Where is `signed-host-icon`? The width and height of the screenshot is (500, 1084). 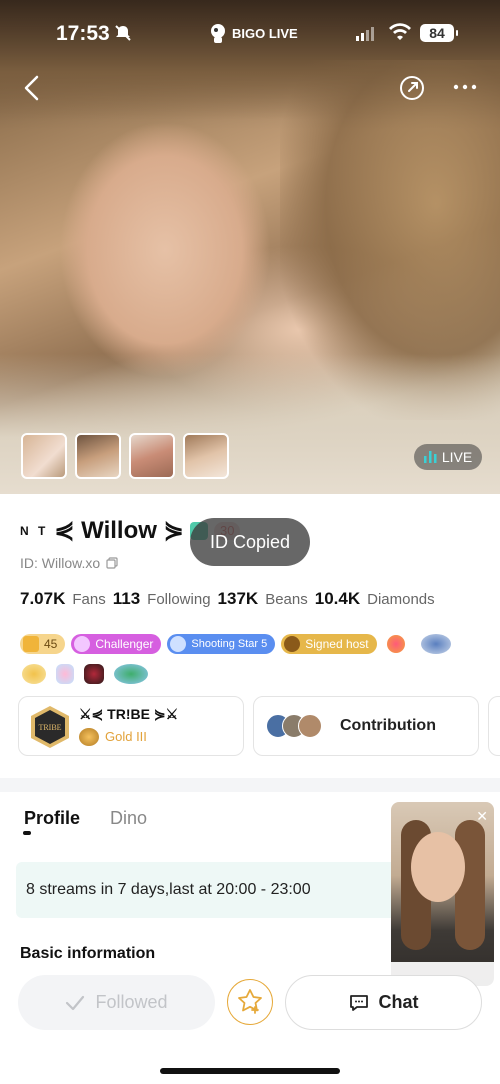 signed-host-icon is located at coordinates (292, 644).